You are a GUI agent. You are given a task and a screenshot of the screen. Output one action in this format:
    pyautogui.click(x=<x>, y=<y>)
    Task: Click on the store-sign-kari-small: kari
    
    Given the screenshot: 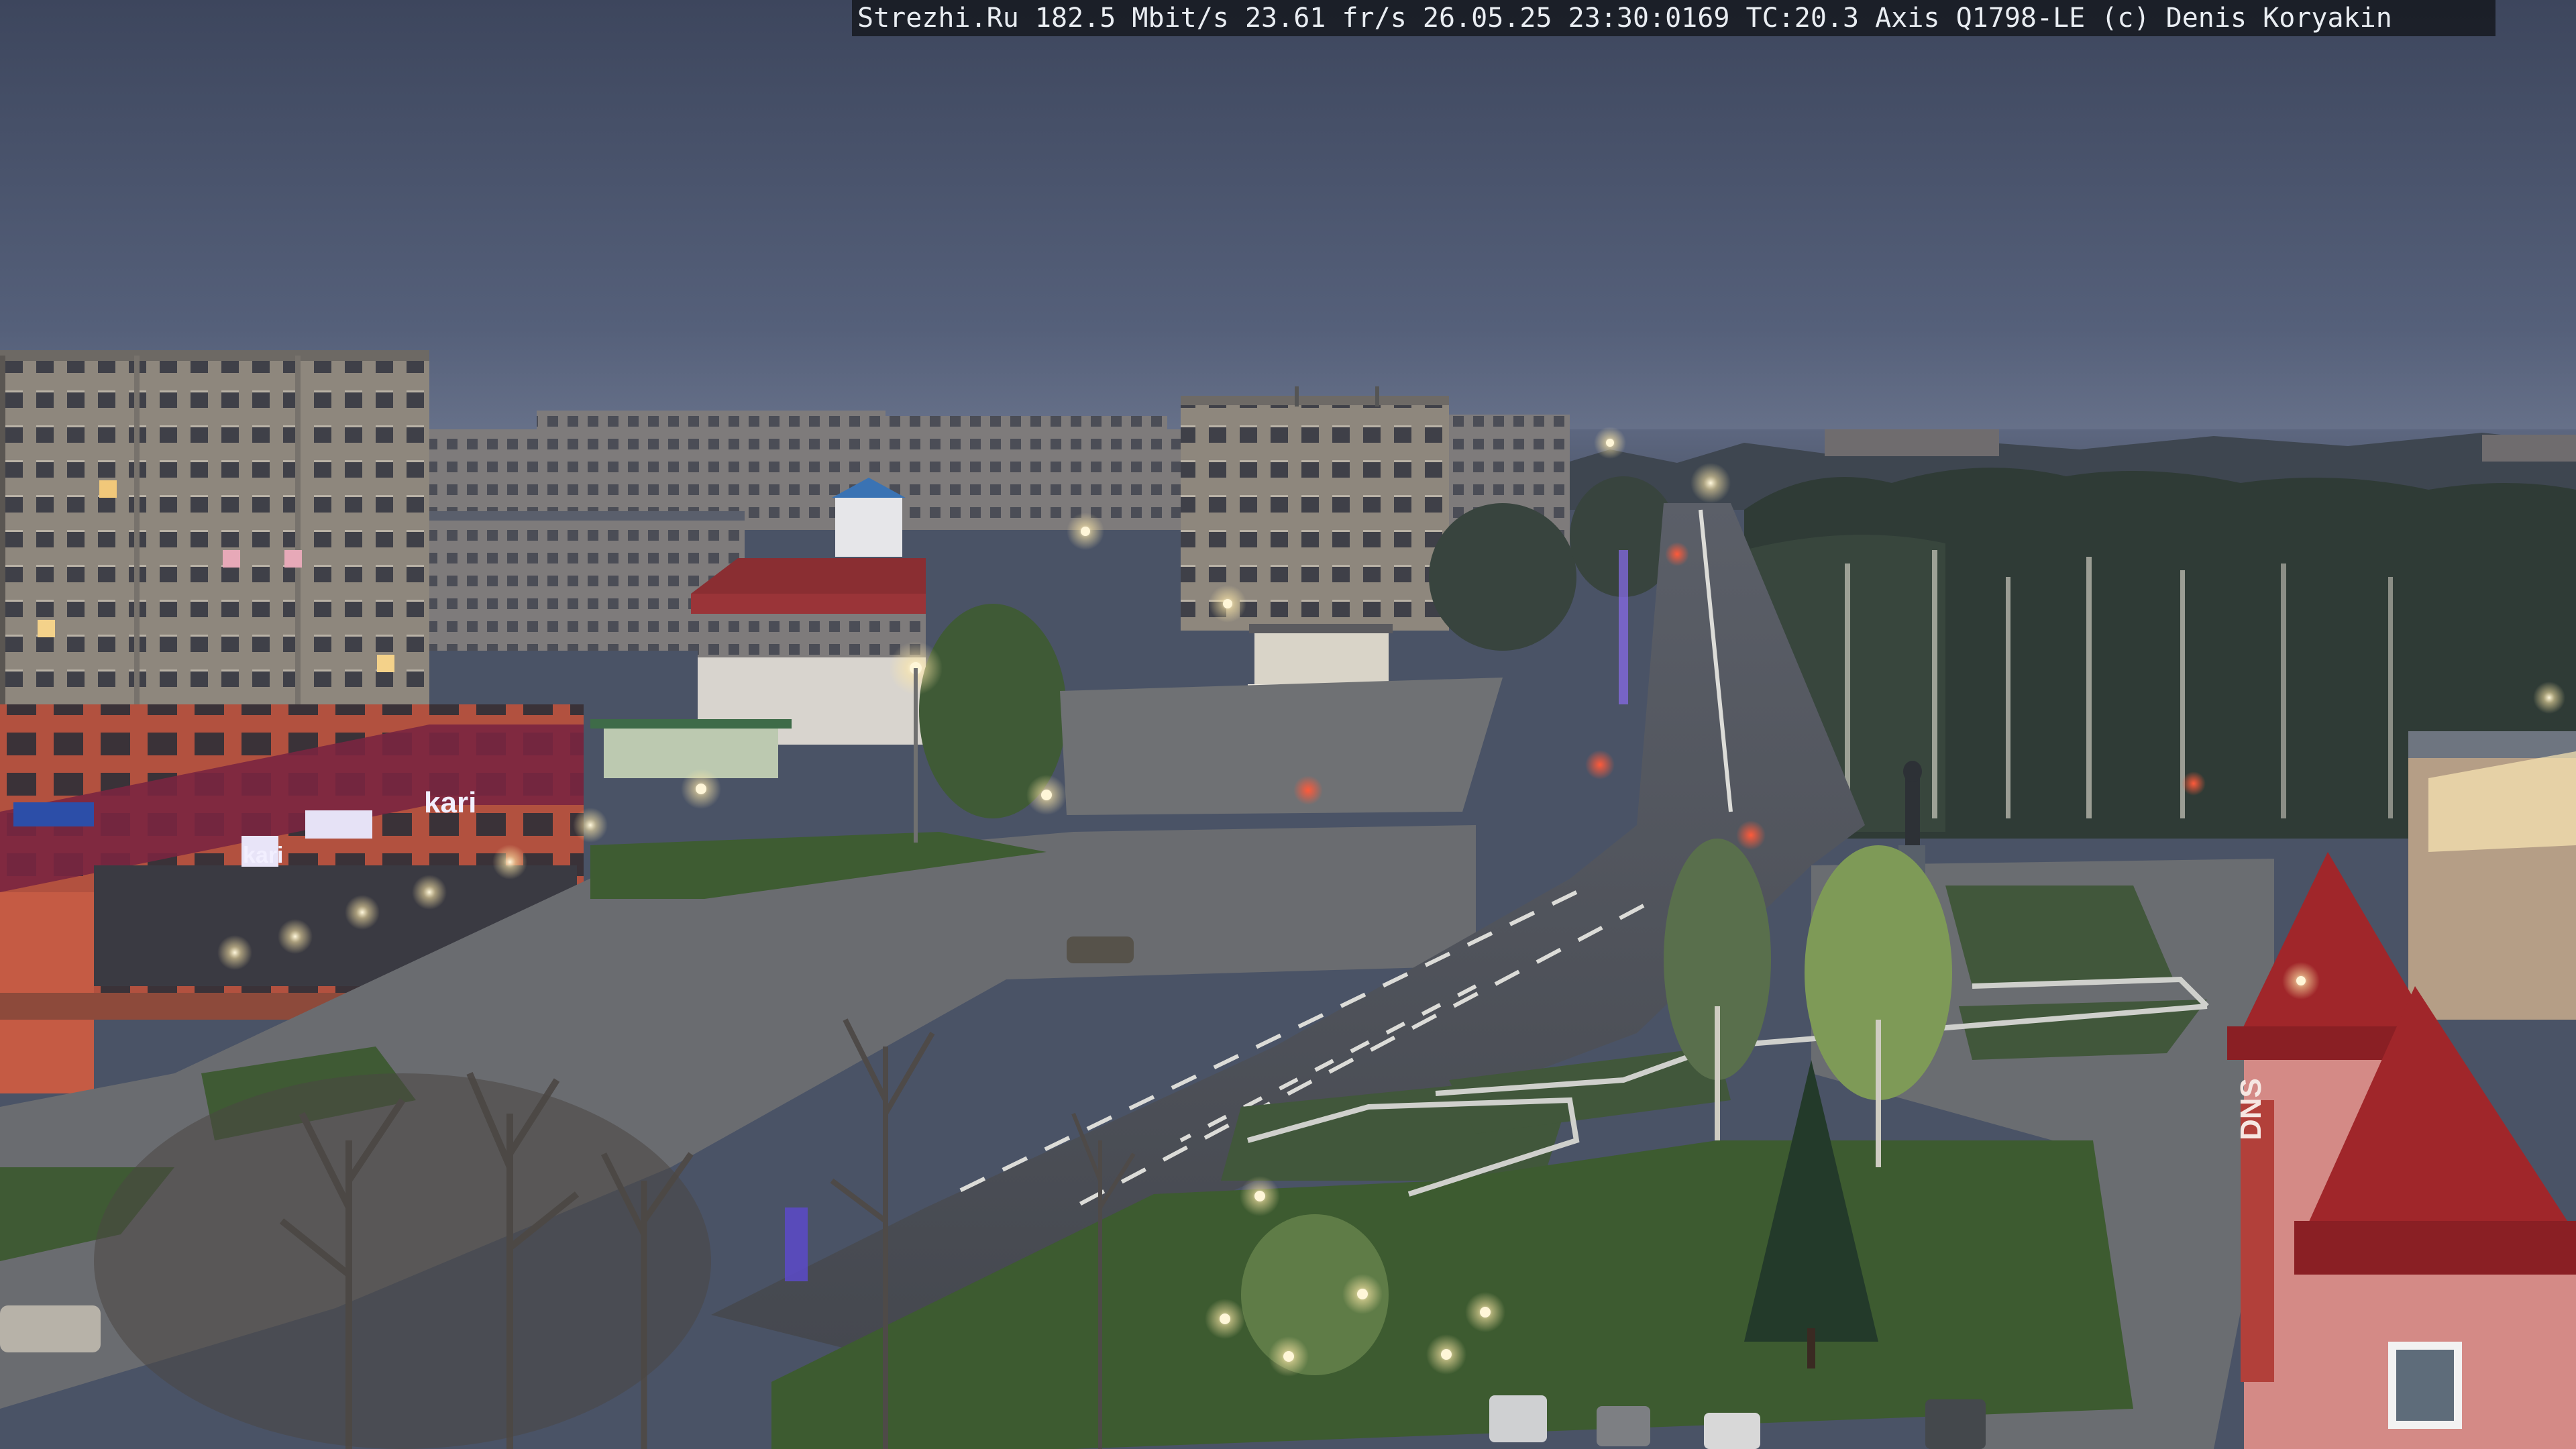 What is the action you would take?
    pyautogui.click(x=263, y=855)
    